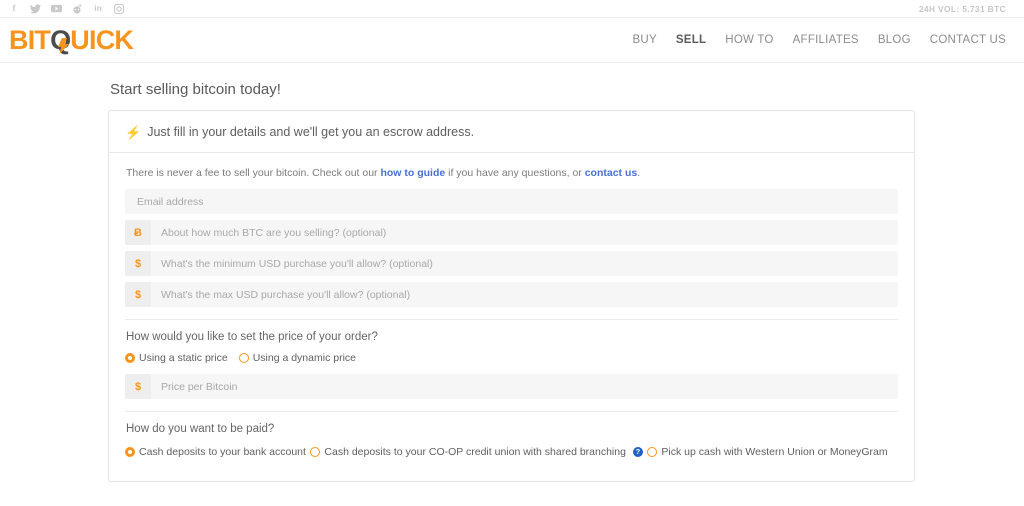  What do you see at coordinates (222, 452) in the screenshot?
I see `radio-label: Cash deposits to your bank account` at bounding box center [222, 452].